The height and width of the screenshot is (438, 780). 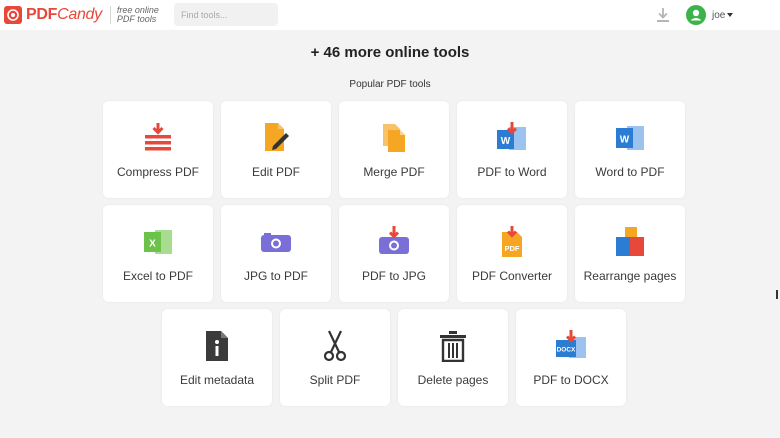 I want to click on user-icon, so click(x=696, y=15).